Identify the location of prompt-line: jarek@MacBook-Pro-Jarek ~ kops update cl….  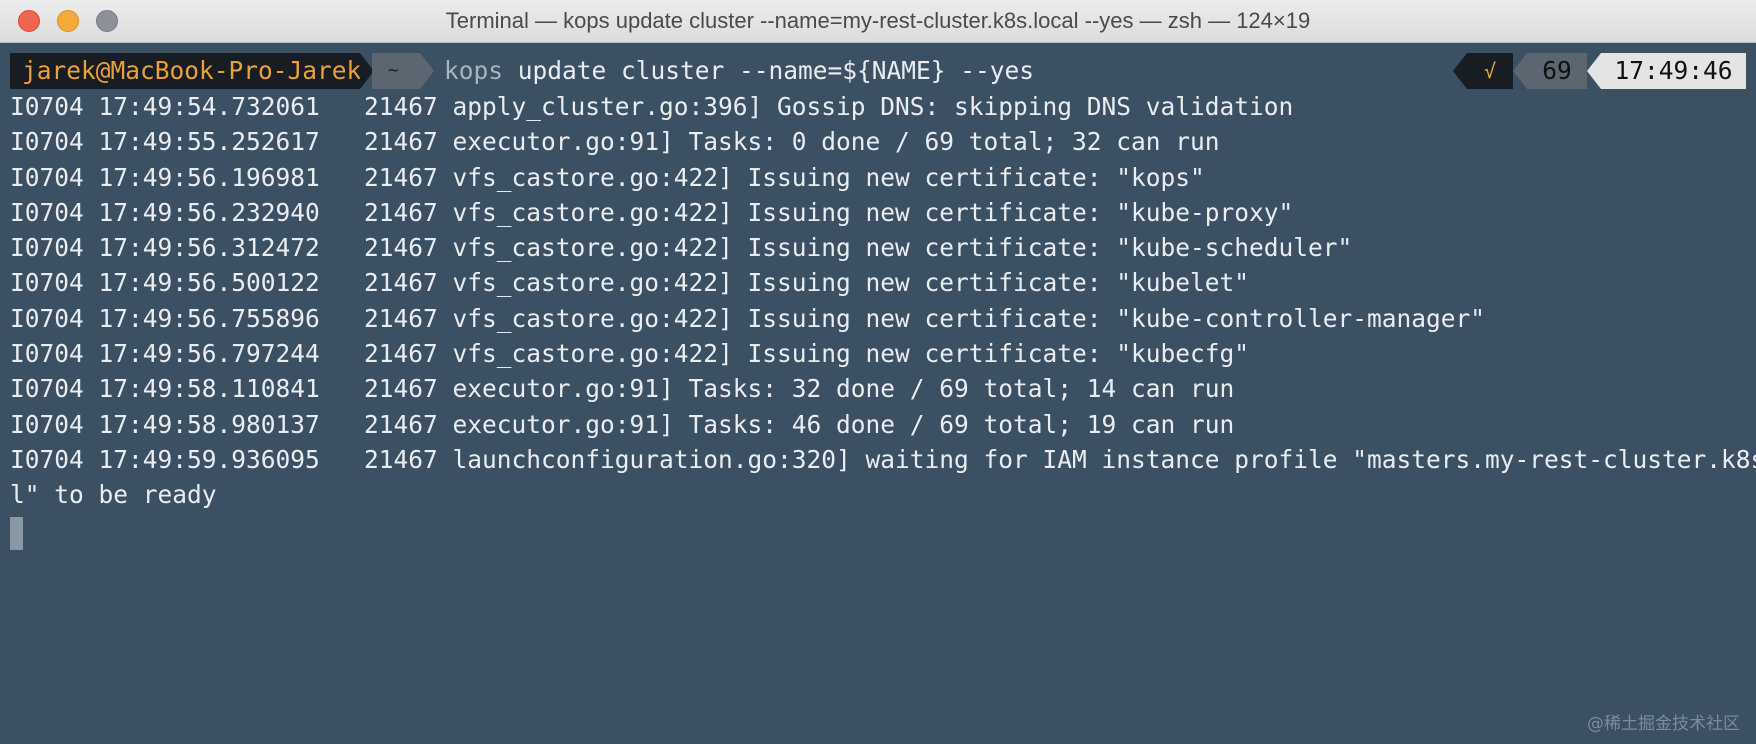
(878, 71).